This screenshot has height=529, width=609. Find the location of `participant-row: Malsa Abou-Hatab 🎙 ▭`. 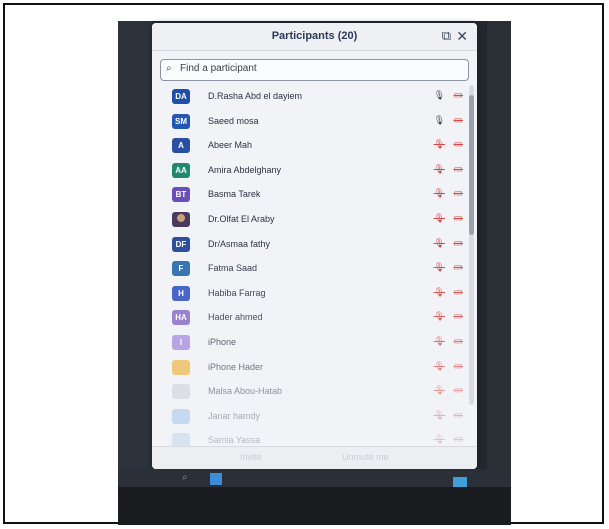

participant-row: Malsa Abou-Hatab 🎙 ▭ is located at coordinates (314, 392).